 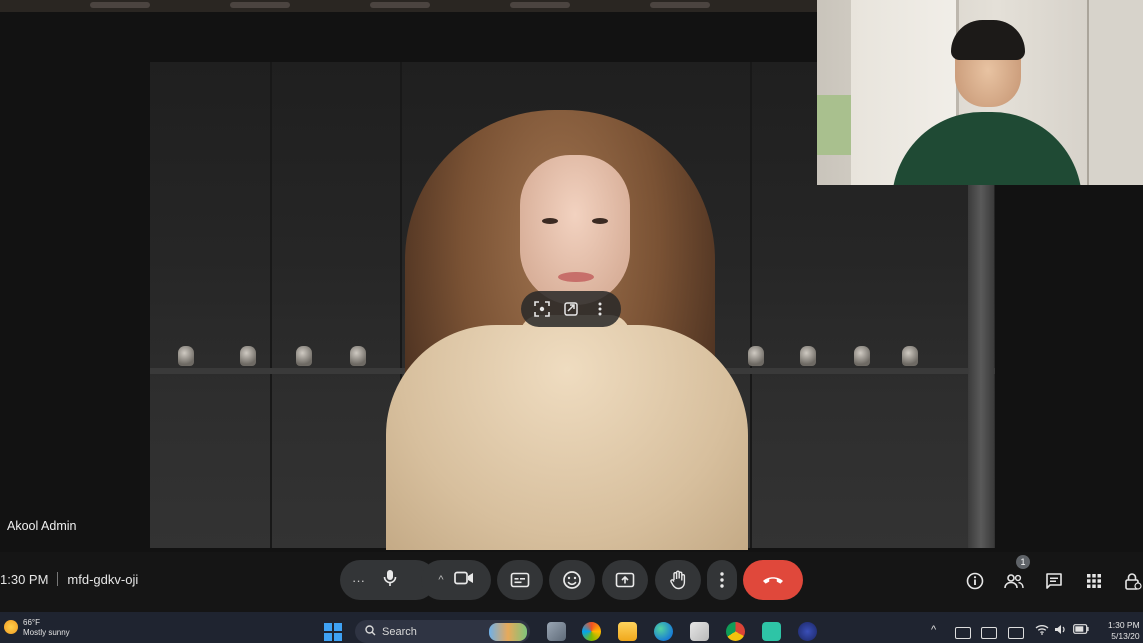 What do you see at coordinates (625, 580) in the screenshot?
I see `present-screen-button` at bounding box center [625, 580].